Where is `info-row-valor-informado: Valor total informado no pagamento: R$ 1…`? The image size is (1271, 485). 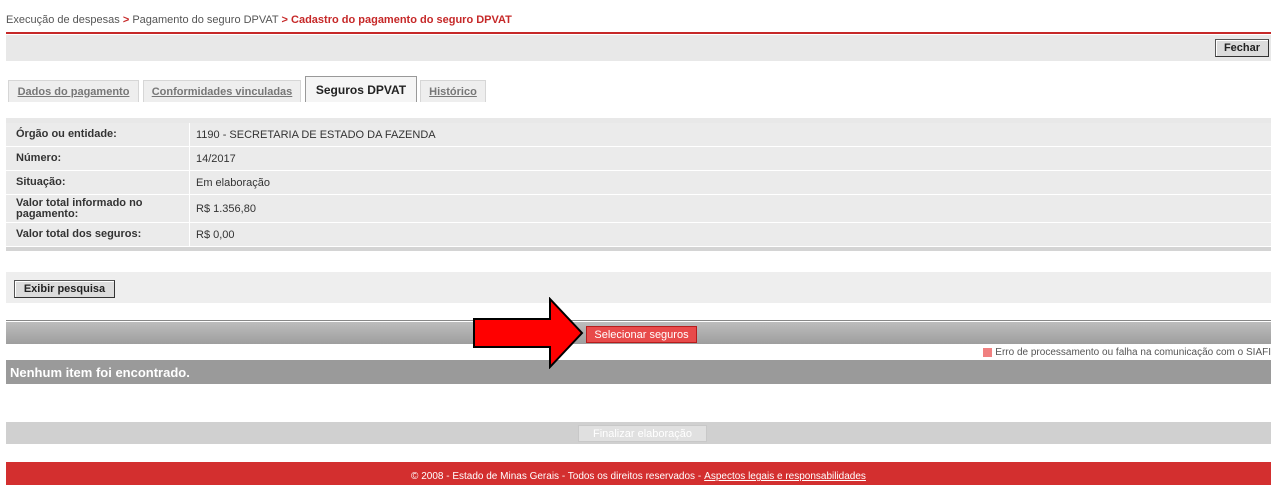
info-row-valor-informado: Valor total informado no pagamento: R$ 1… is located at coordinates (638, 209).